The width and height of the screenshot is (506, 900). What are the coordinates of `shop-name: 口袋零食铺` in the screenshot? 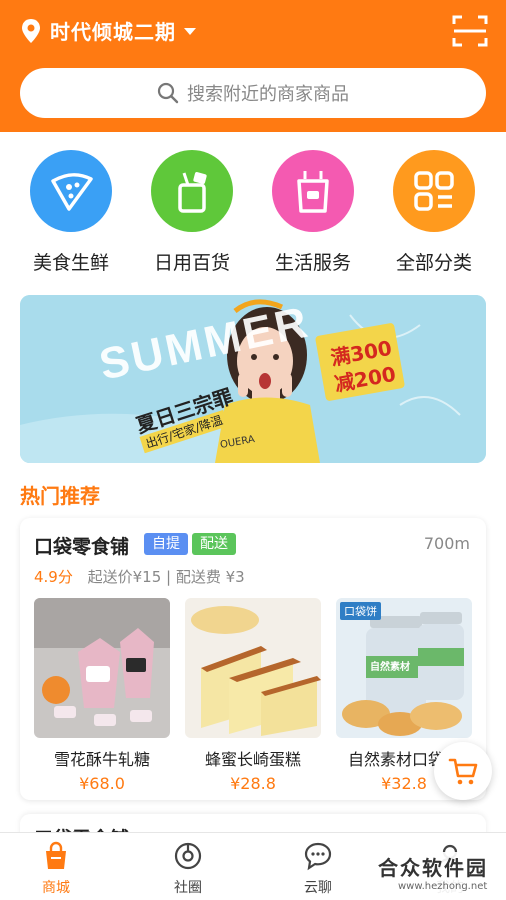 It's located at (82, 547).